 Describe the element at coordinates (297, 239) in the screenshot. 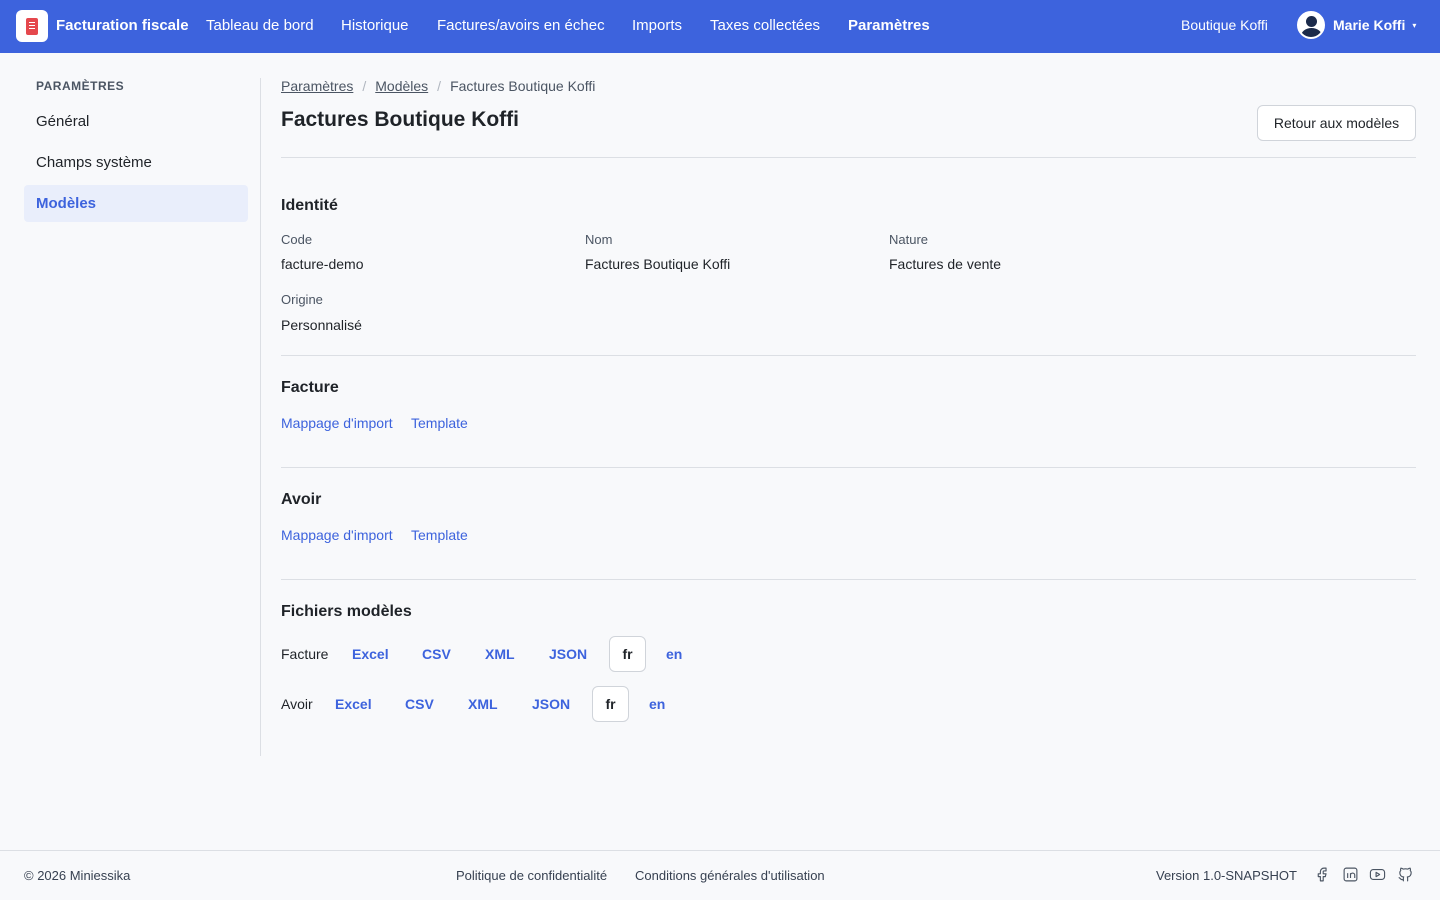

I see `code-label: Code` at that location.